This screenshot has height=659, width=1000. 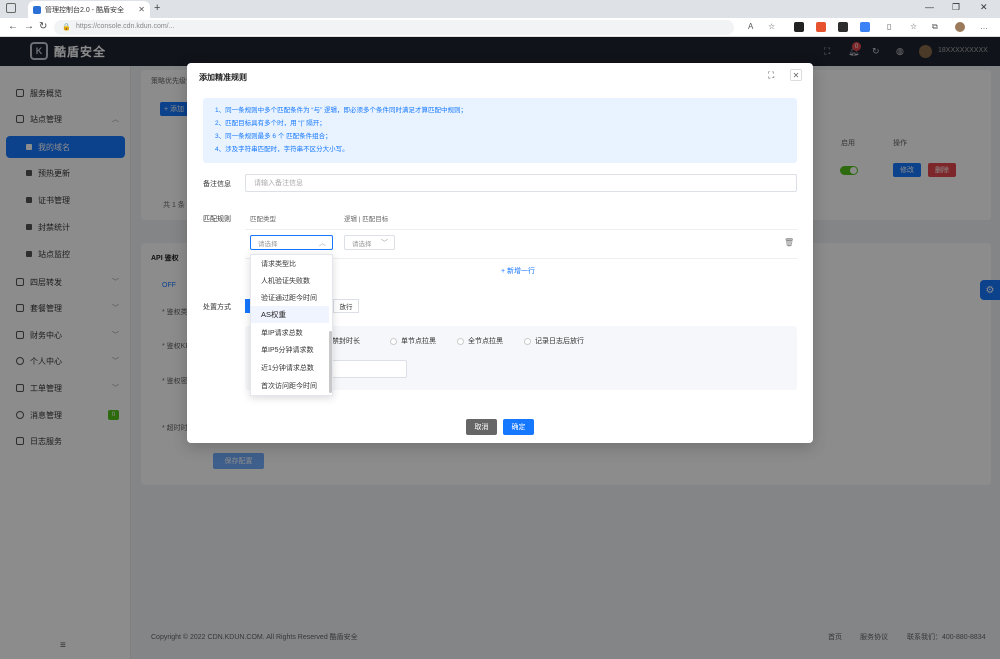 I want to click on remark-input: 请输入备注信息, so click(x=521, y=183).